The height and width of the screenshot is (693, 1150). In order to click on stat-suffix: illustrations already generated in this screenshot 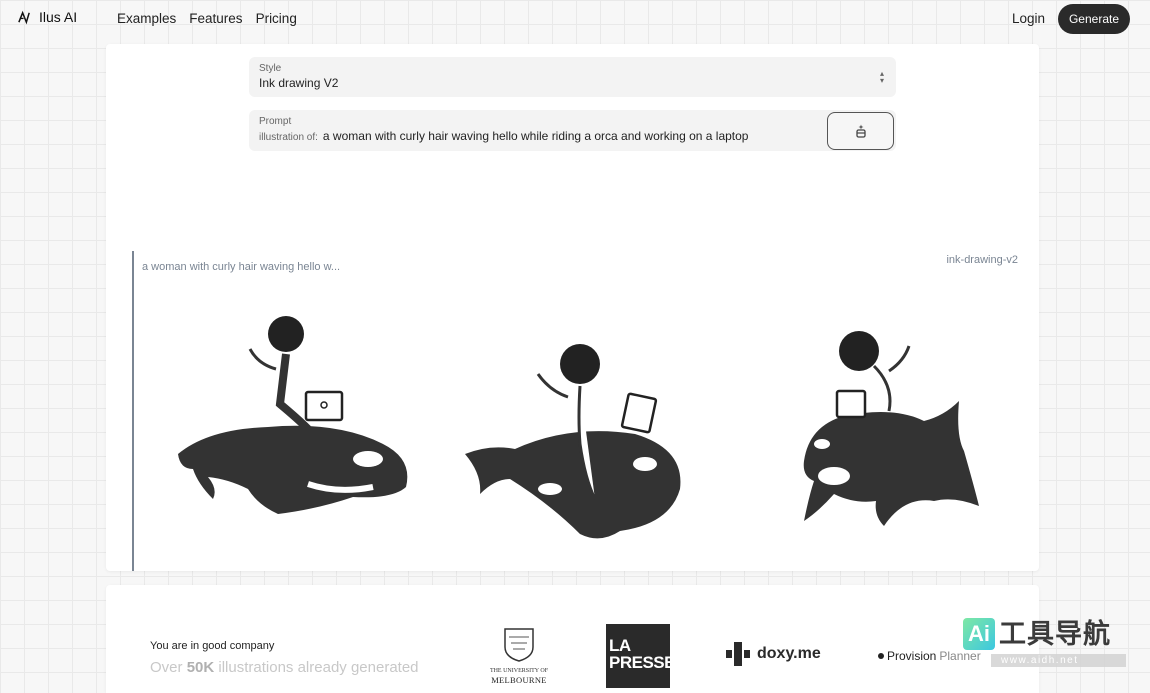, I will do `click(318, 667)`.